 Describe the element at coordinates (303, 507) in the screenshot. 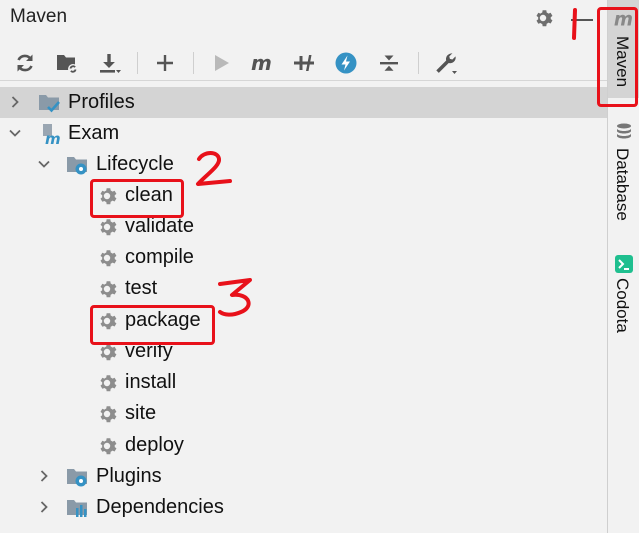

I see `tree-node-dependencies: Dependencies` at that location.